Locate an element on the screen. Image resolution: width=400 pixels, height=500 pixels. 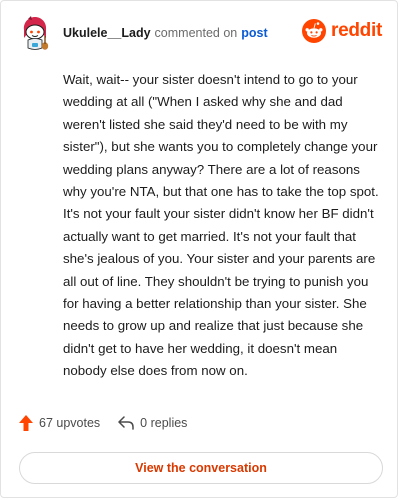
upvote-arrow-icon is located at coordinates (26, 423).